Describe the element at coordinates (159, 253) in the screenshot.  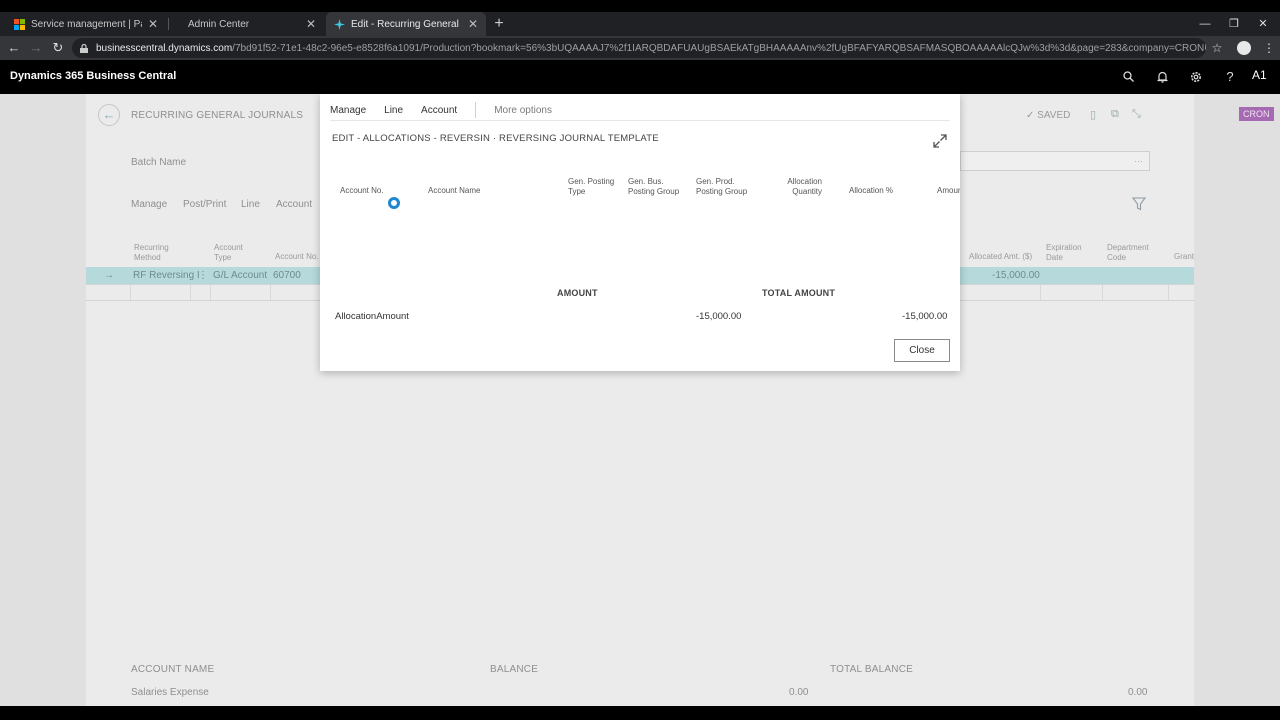
I see `col-recurring-method: Recurring Method` at that location.